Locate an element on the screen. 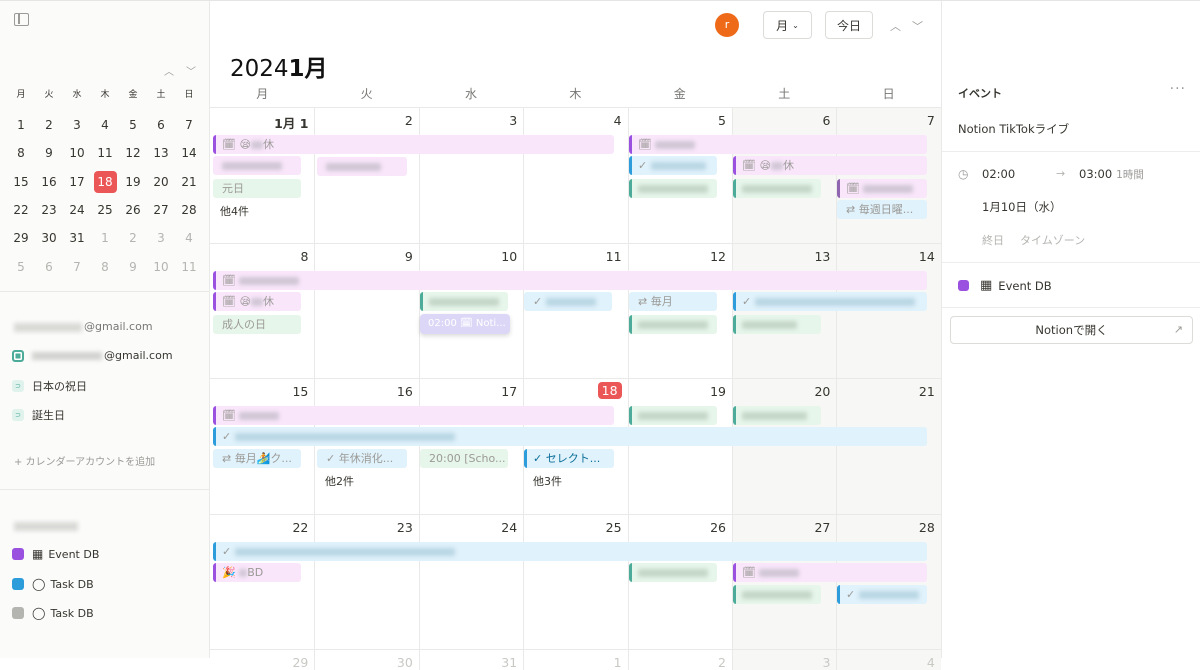  day-cell: 26 is located at coordinates (679, 582).